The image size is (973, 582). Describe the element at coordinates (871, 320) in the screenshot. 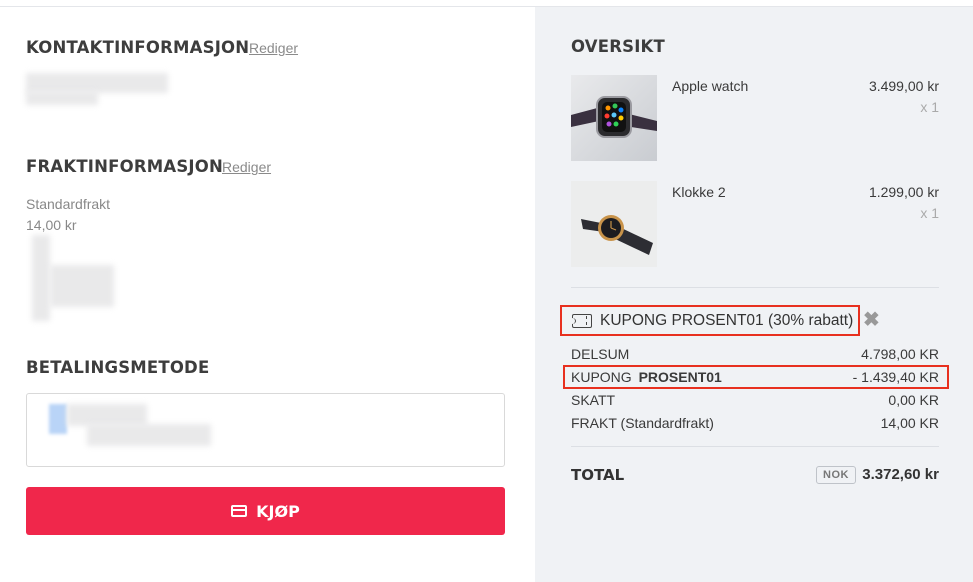

I see `remove-coupon-icon: ✖` at that location.